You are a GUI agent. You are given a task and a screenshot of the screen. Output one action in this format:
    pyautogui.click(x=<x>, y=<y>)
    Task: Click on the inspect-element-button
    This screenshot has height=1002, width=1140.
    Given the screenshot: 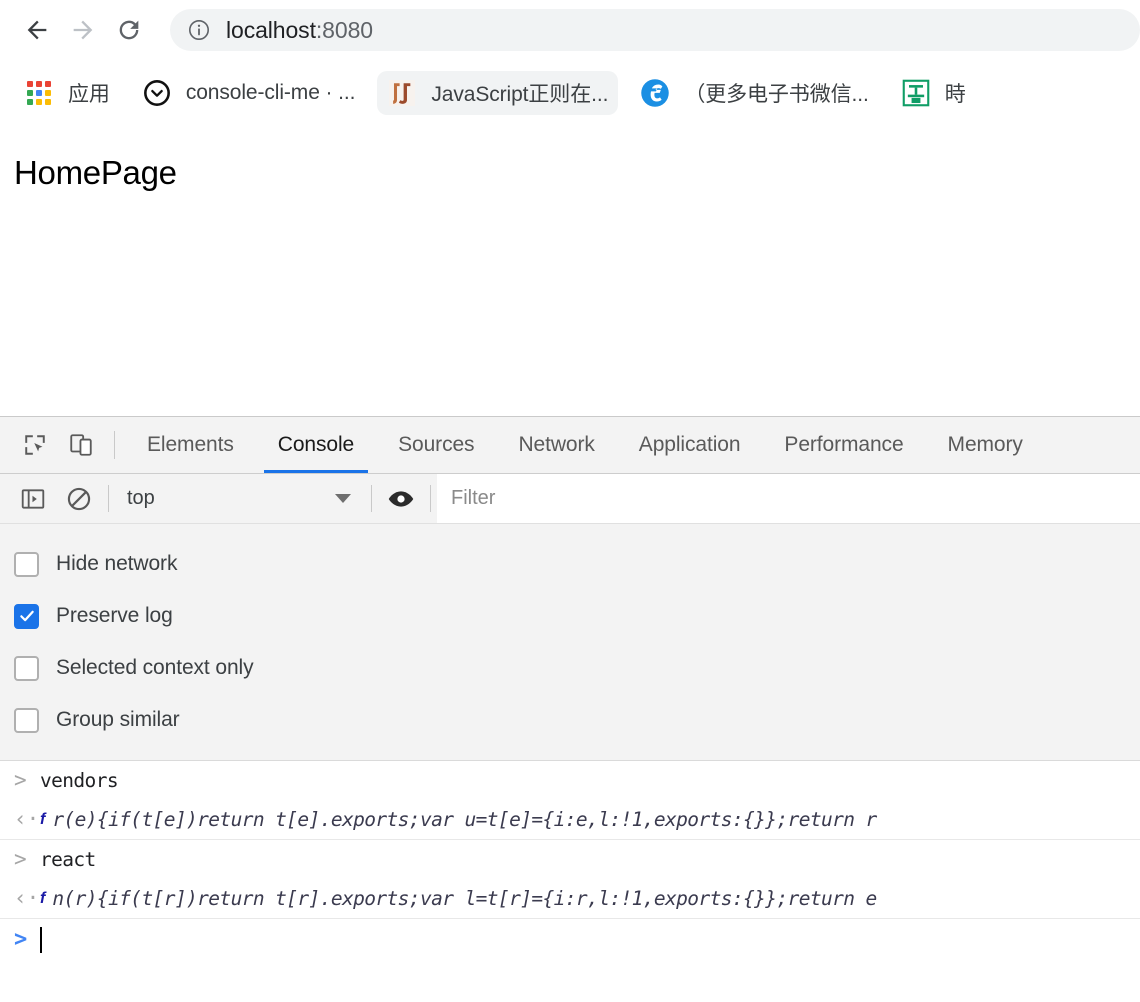 What is the action you would take?
    pyautogui.click(x=35, y=445)
    